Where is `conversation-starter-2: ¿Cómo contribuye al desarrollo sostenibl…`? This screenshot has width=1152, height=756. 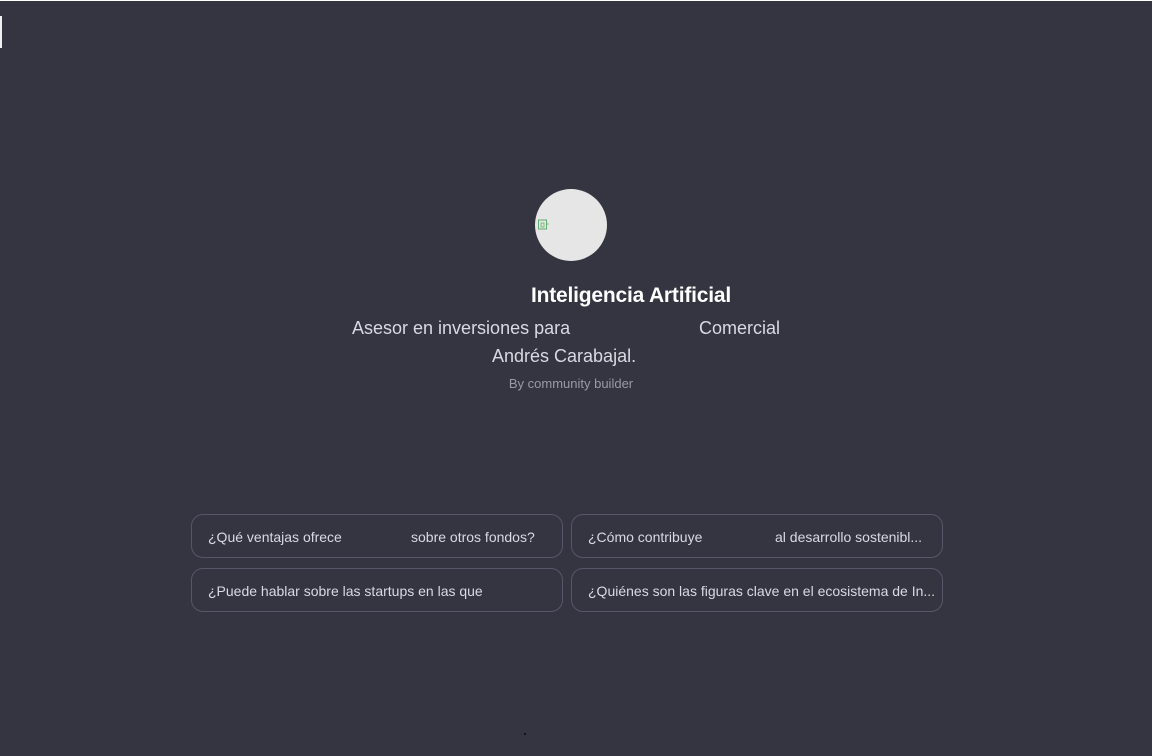 conversation-starter-2: ¿Cómo contribuye al desarrollo sostenibl… is located at coordinates (757, 536).